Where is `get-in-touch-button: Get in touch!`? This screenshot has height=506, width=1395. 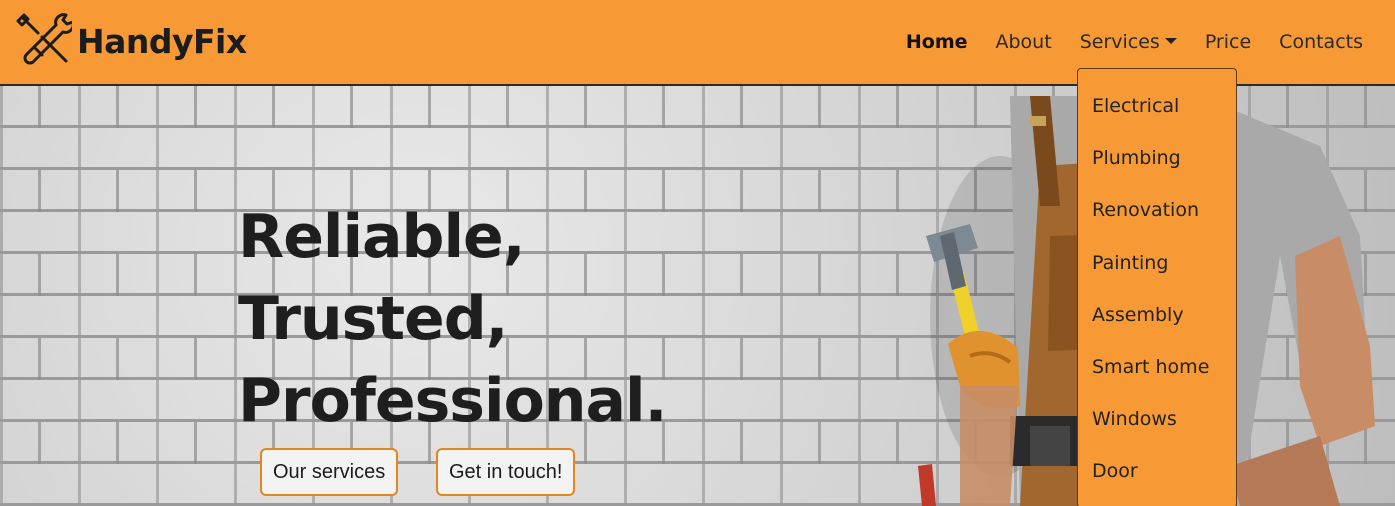 get-in-touch-button: Get in touch! is located at coordinates (506, 472).